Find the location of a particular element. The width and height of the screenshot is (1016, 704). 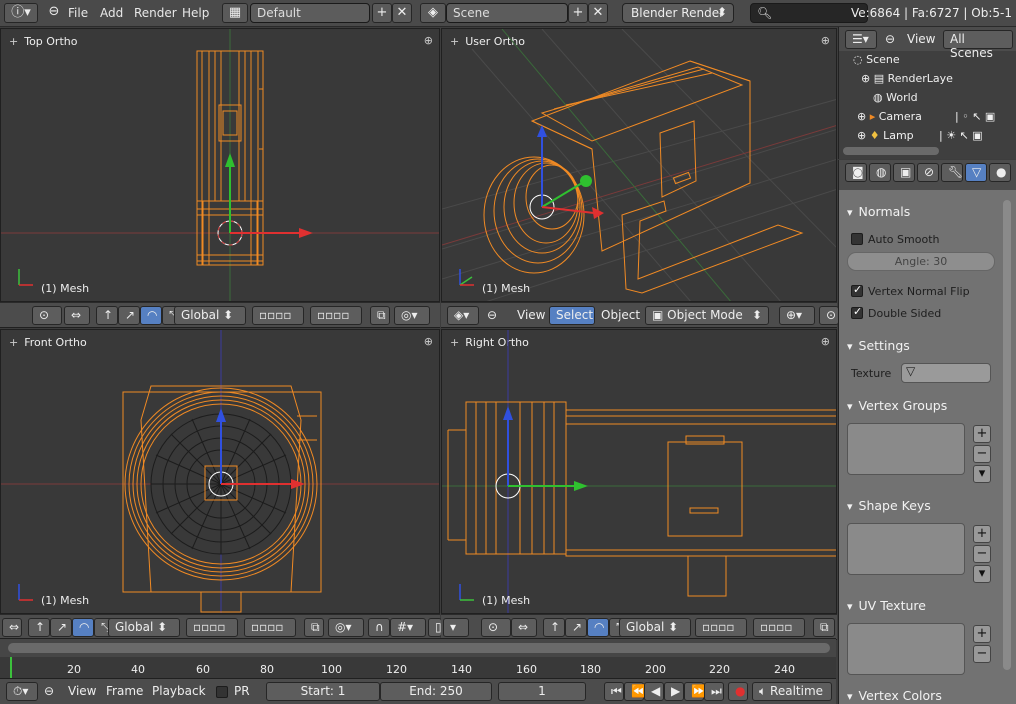

preview-range-checkbox is located at coordinates (222, 692).